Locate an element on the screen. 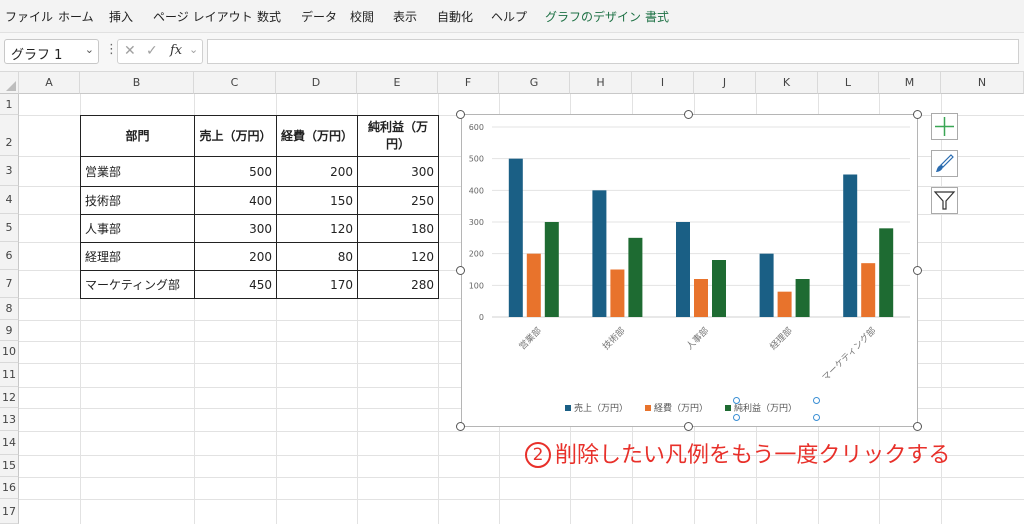  chart-filters-button is located at coordinates (944, 200).